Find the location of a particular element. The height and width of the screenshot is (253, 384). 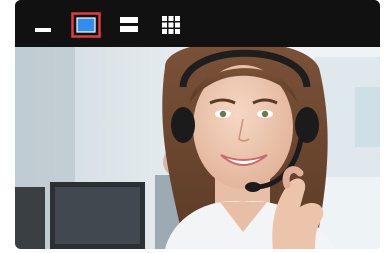

two-row-layout-icon is located at coordinates (129, 24).